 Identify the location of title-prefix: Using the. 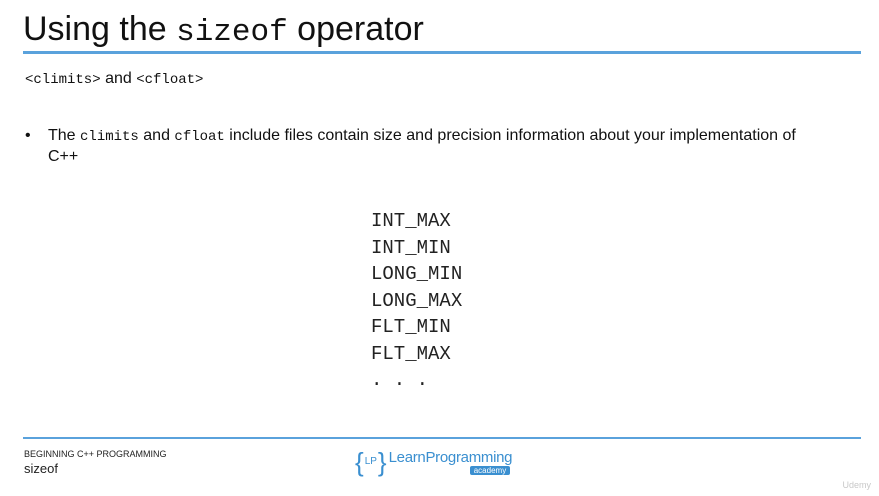
(100, 29).